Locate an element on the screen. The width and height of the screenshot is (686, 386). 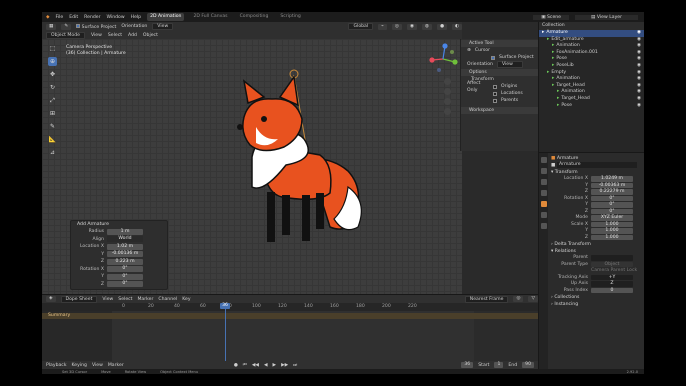
rotation-z-field: 0° is located at coordinates (125, 284).